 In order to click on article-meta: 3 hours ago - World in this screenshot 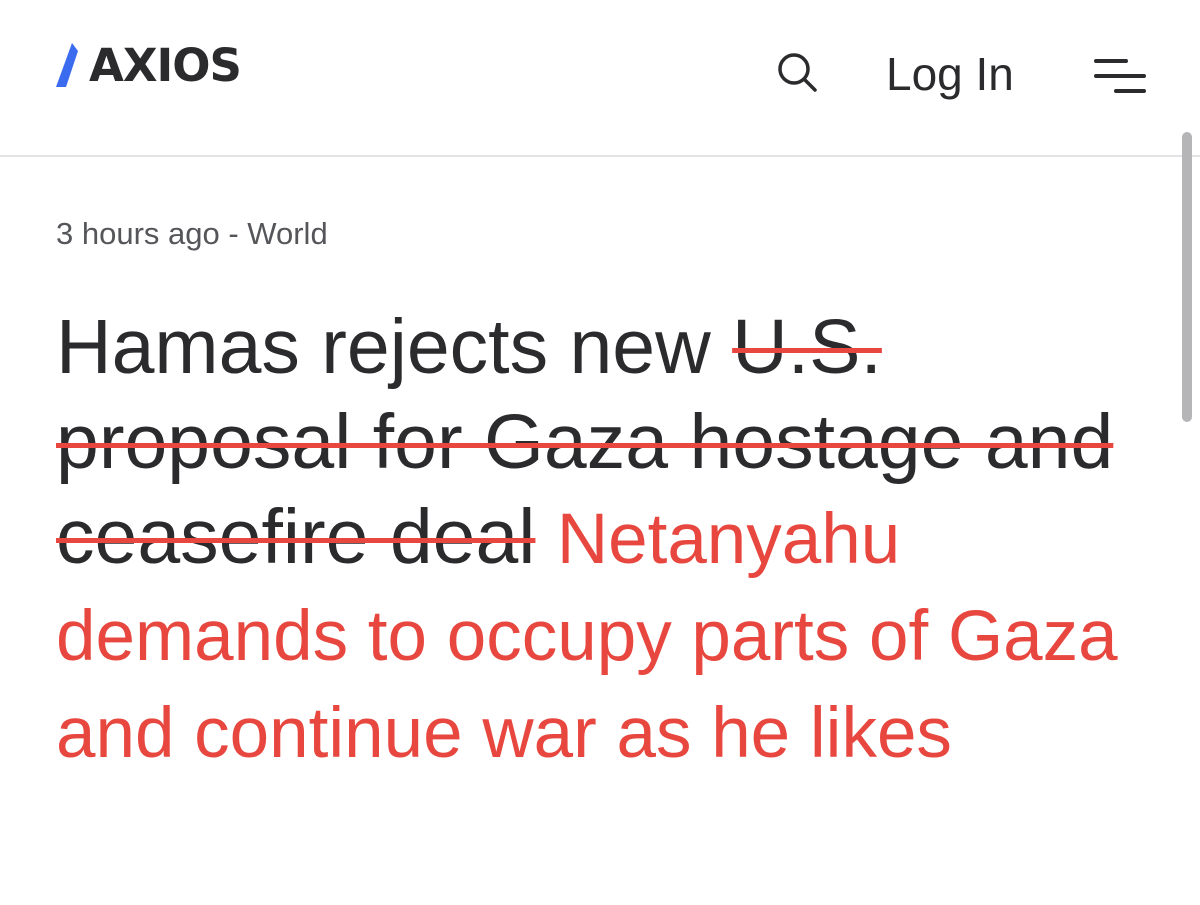, I will do `click(192, 234)`.